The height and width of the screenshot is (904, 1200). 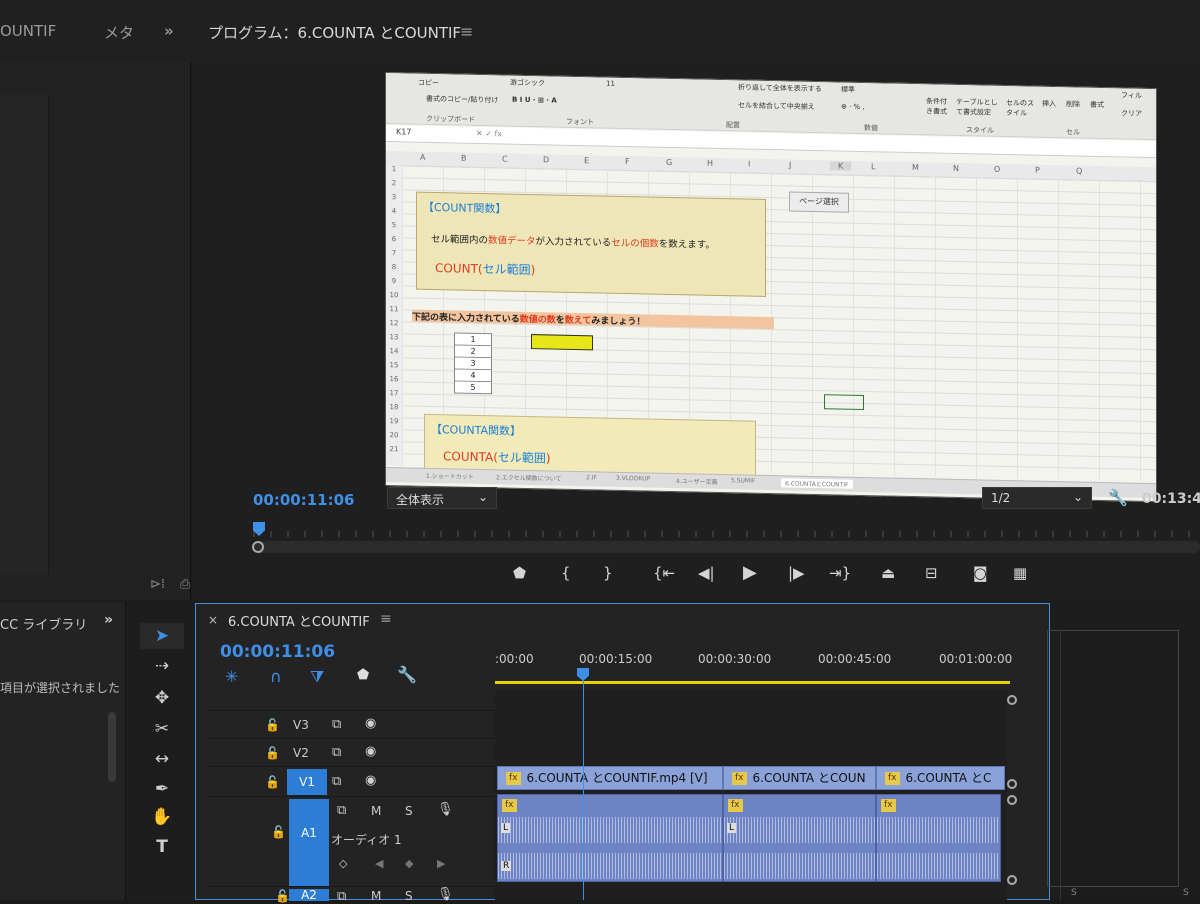 What do you see at coordinates (450, 476) in the screenshot?
I see `sheet-tab: 1.ショートカット` at bounding box center [450, 476].